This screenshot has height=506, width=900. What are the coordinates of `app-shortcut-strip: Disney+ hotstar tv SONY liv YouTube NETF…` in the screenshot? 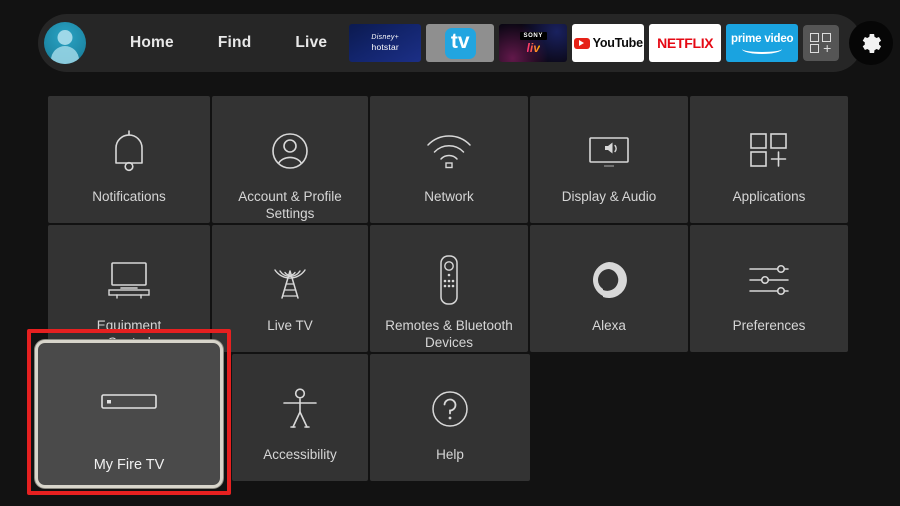 It's located at (624, 43).